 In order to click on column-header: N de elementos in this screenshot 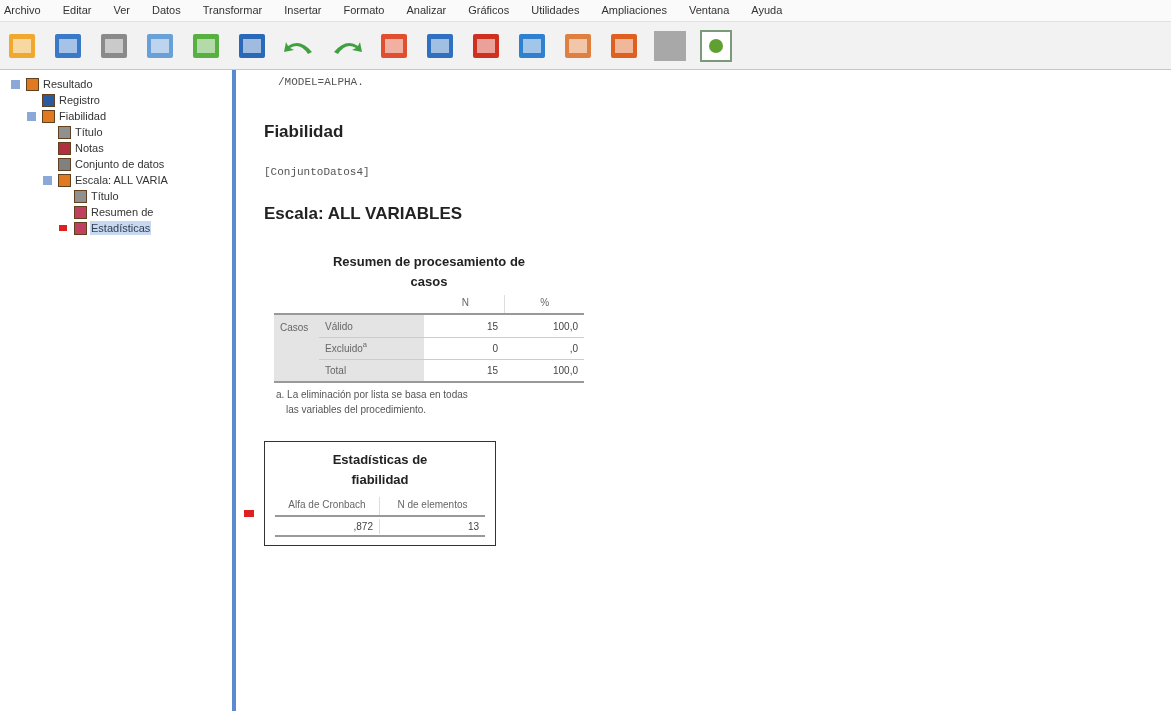, I will do `click(432, 505)`.